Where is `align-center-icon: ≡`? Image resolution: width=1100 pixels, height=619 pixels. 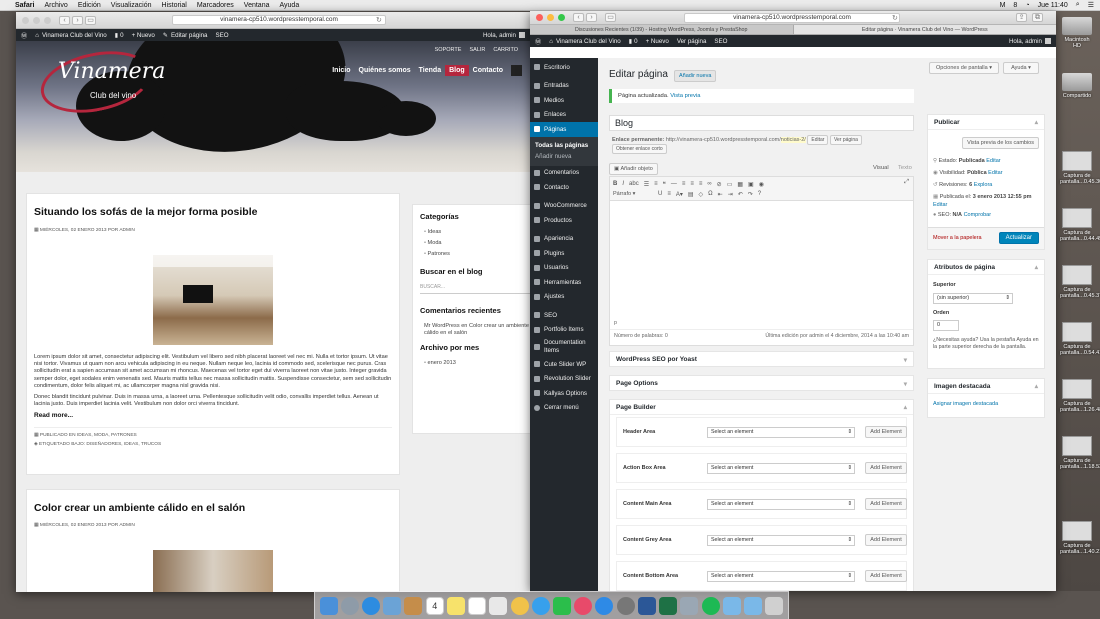
align-center-icon: ≡ is located at coordinates (692, 184).